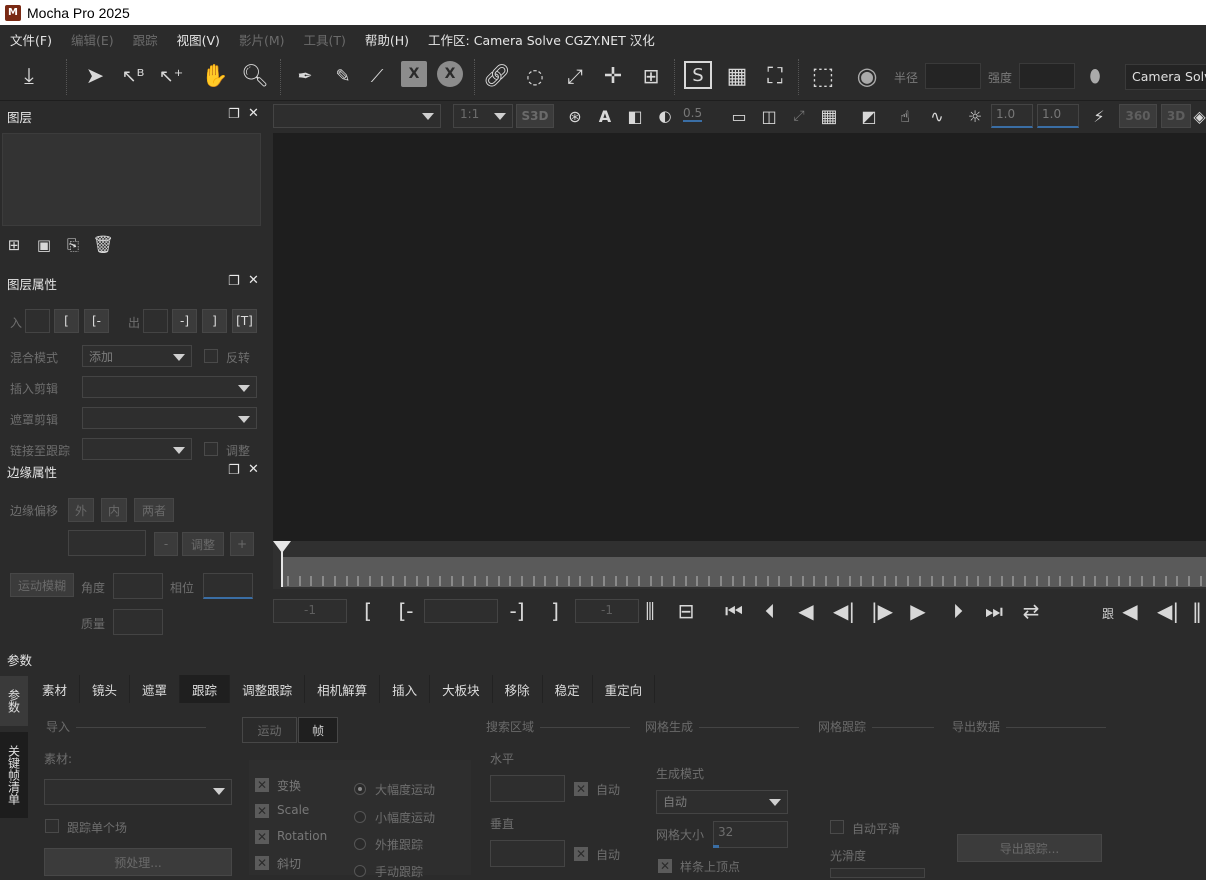  Describe the element at coordinates (693, 114) in the screenshot. I see `opacity-value: 0.5` at that location.